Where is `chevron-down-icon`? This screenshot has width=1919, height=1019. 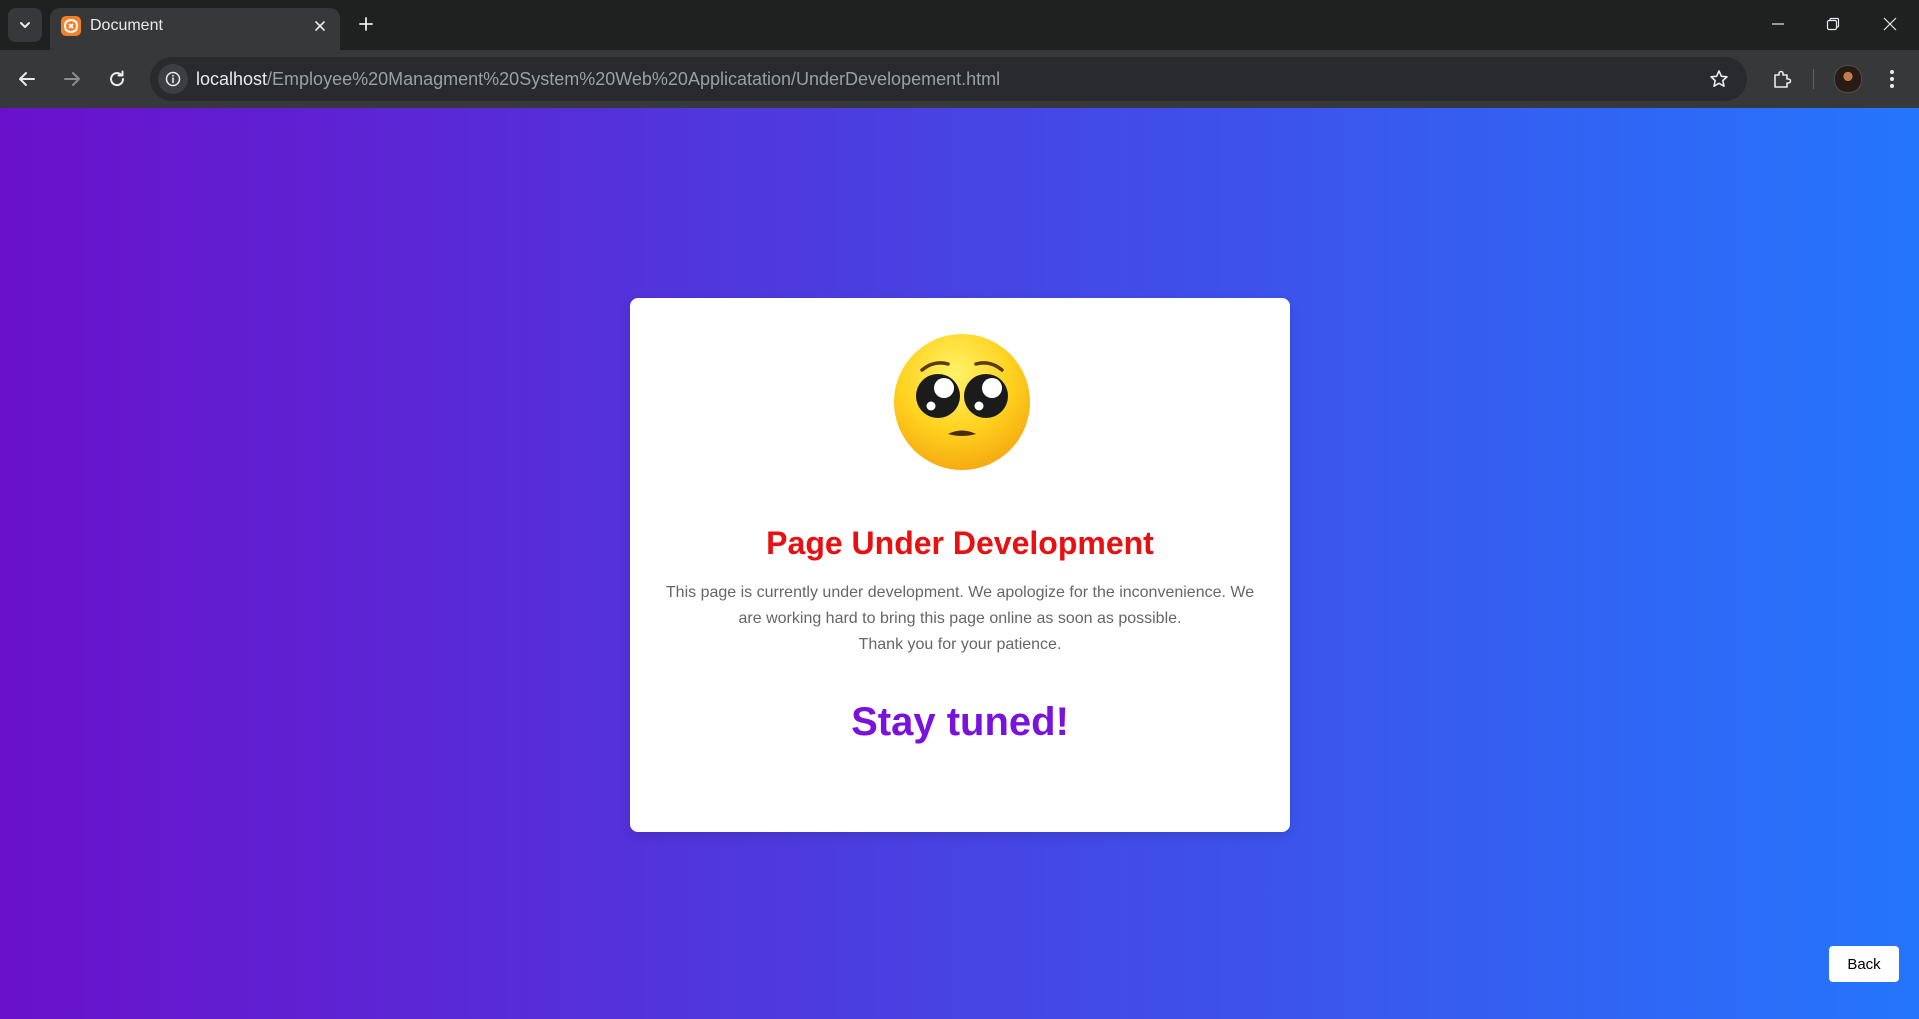 chevron-down-icon is located at coordinates (25, 25).